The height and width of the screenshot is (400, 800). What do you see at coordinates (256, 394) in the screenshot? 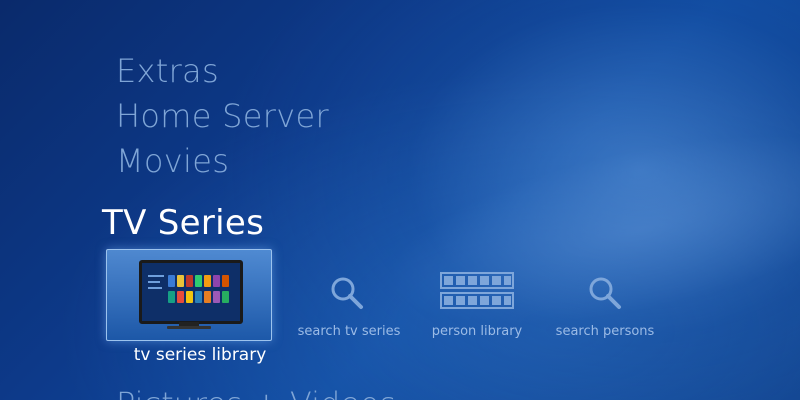
I see `menu-item-next: Pictures + Videos` at bounding box center [256, 394].